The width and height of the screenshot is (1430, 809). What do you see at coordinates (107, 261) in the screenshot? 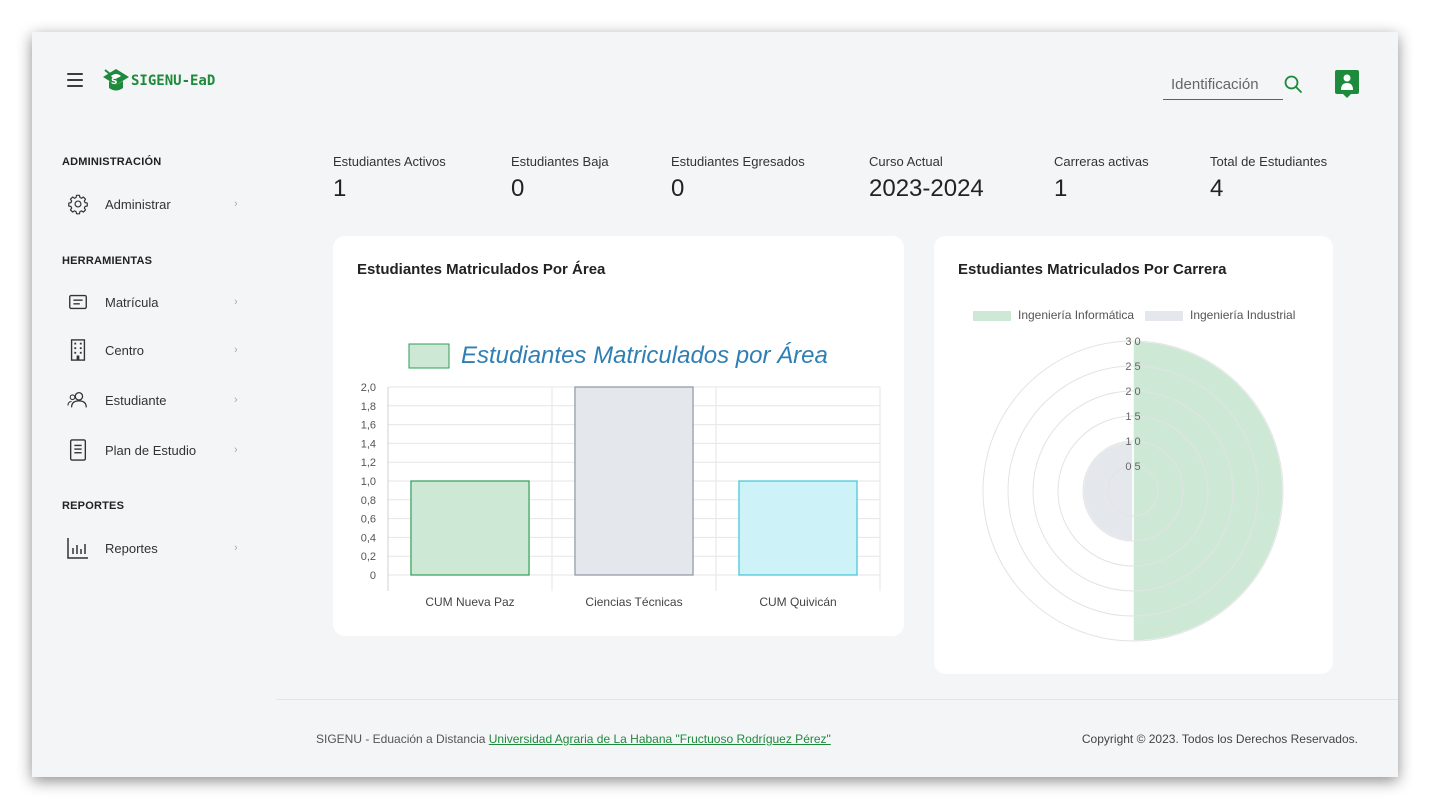
I see `section-title-herramientas: HERRAMIENTAS` at bounding box center [107, 261].